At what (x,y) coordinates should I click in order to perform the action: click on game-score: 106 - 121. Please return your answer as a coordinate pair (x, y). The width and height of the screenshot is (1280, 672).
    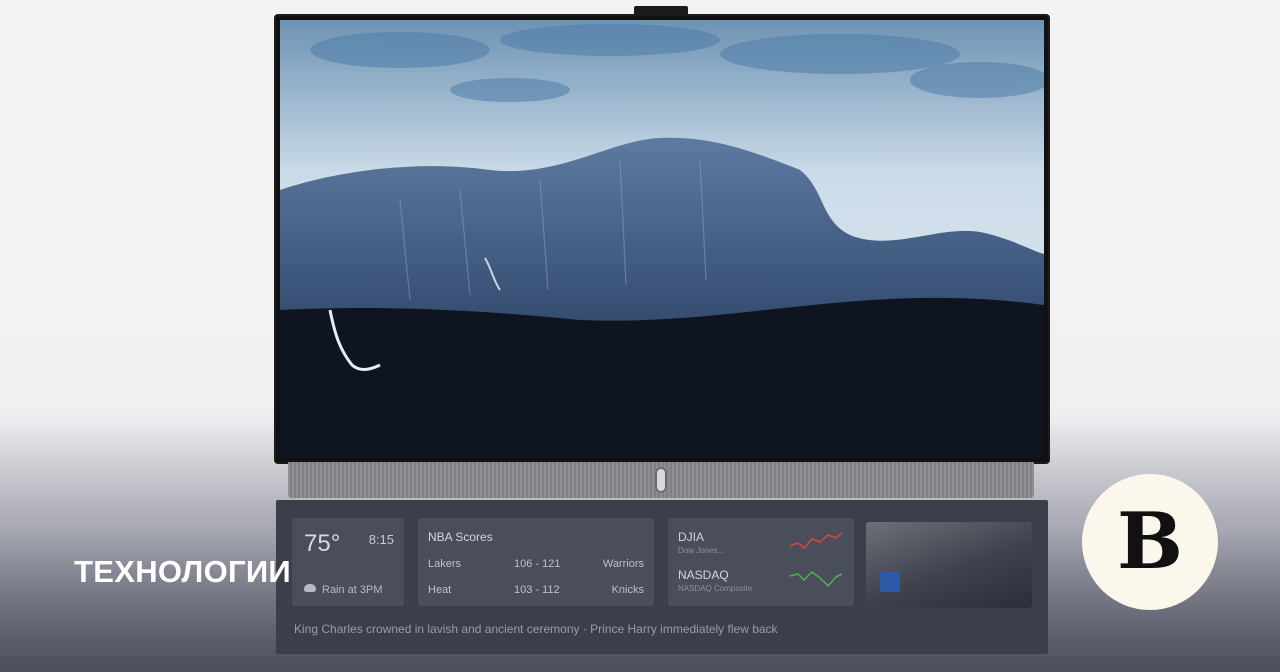
    Looking at the image, I should click on (537, 564).